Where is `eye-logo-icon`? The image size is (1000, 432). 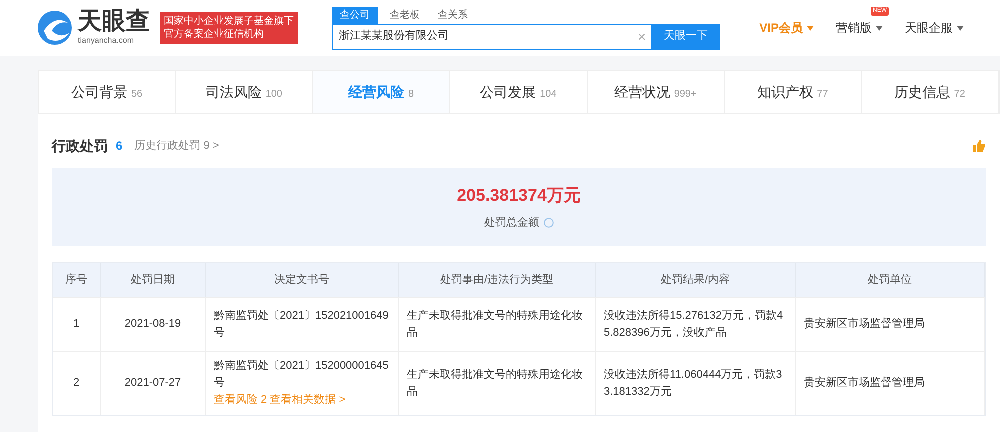
eye-logo-icon is located at coordinates (55, 28).